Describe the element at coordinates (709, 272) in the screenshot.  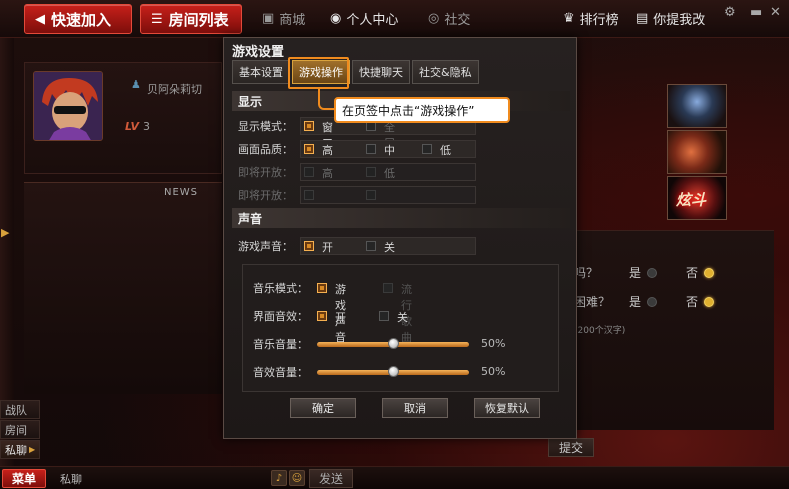
I see `radio-q1-no` at that location.